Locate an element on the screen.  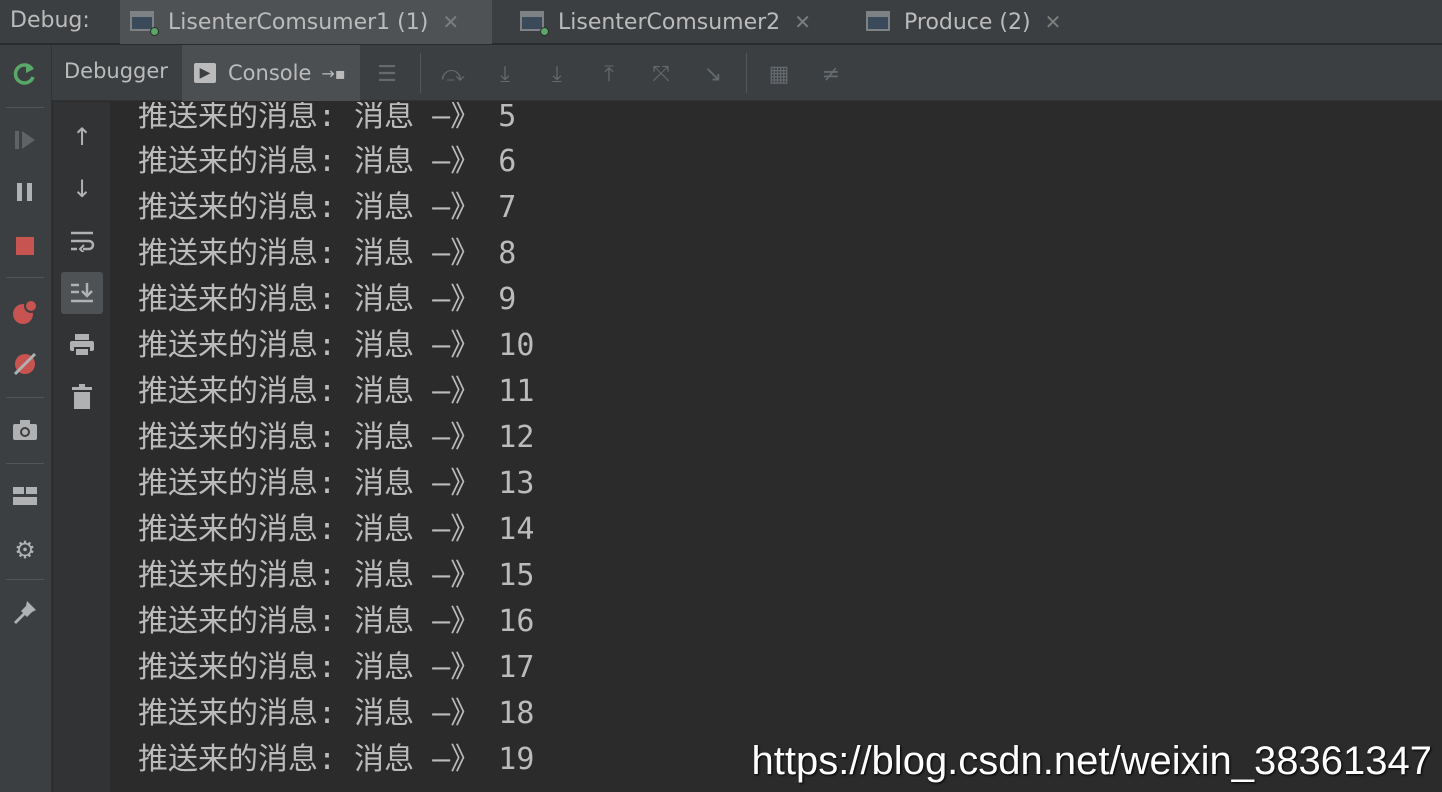
console-line: 推送来的消息: 消息 —》 8 is located at coordinates (327, 253).